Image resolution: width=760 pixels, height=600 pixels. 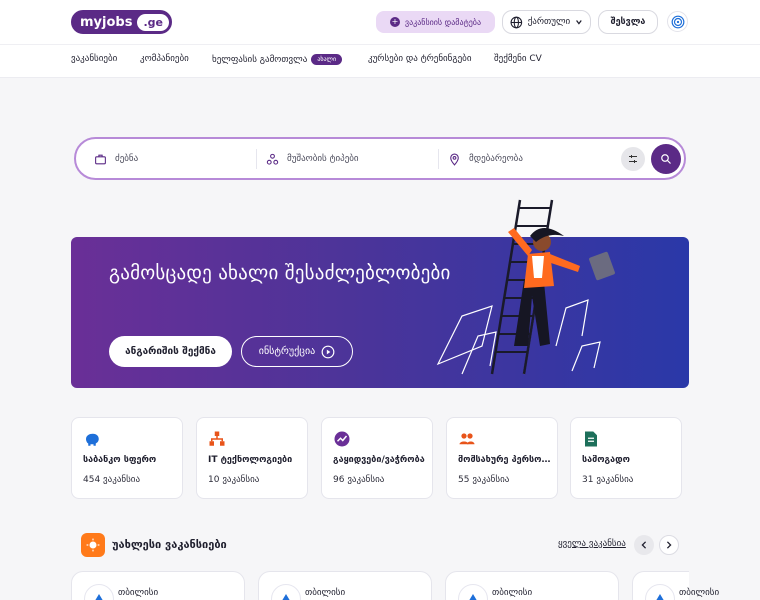 I want to click on category-card-banking: საბანკო სფერო 454 ვაკანსია, so click(x=127, y=458).